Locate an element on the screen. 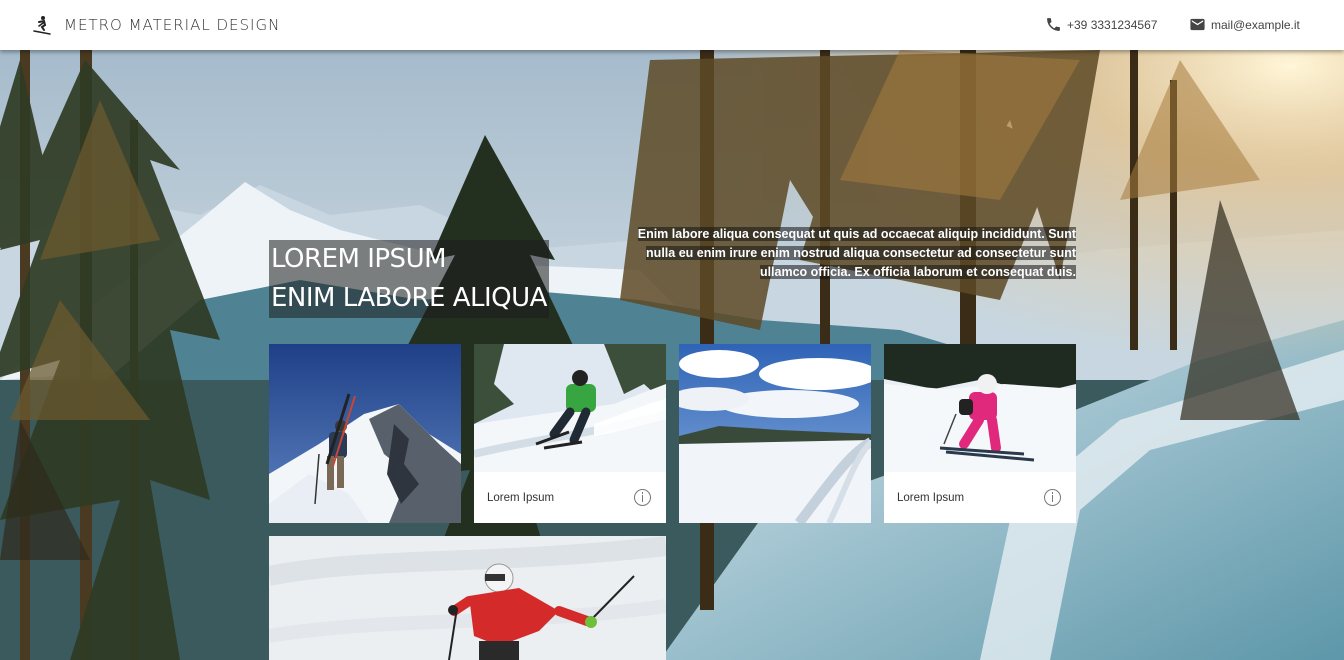  tile-skier-green: Lorem Ipsum is located at coordinates (570, 433).